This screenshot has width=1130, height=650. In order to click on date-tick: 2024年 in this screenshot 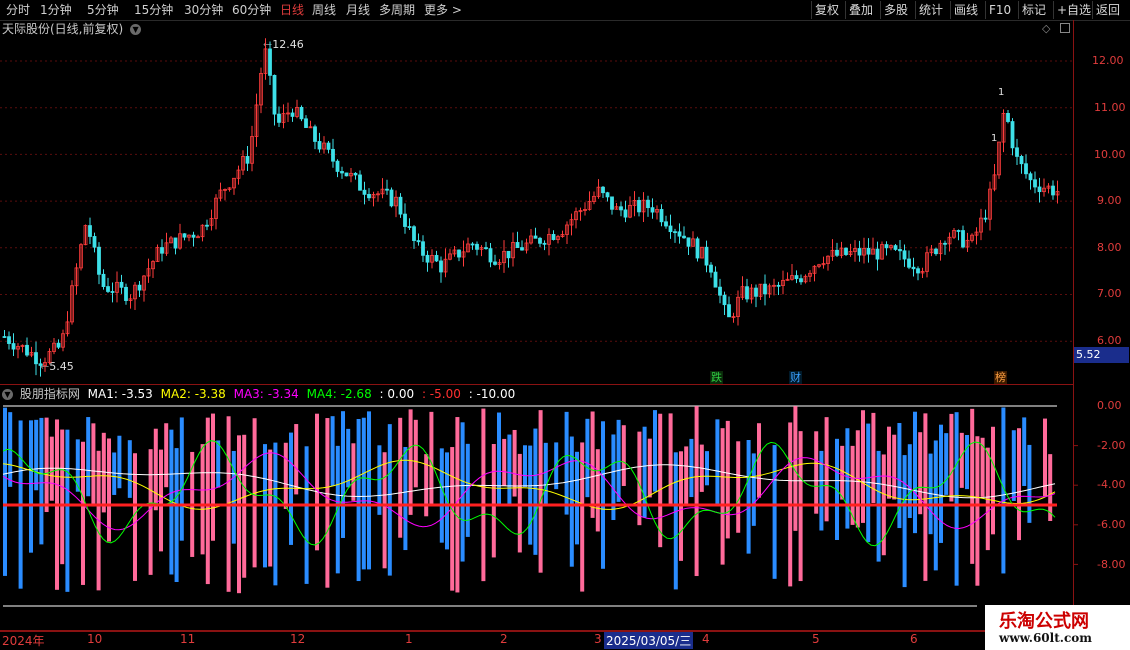, I will do `click(23, 641)`.